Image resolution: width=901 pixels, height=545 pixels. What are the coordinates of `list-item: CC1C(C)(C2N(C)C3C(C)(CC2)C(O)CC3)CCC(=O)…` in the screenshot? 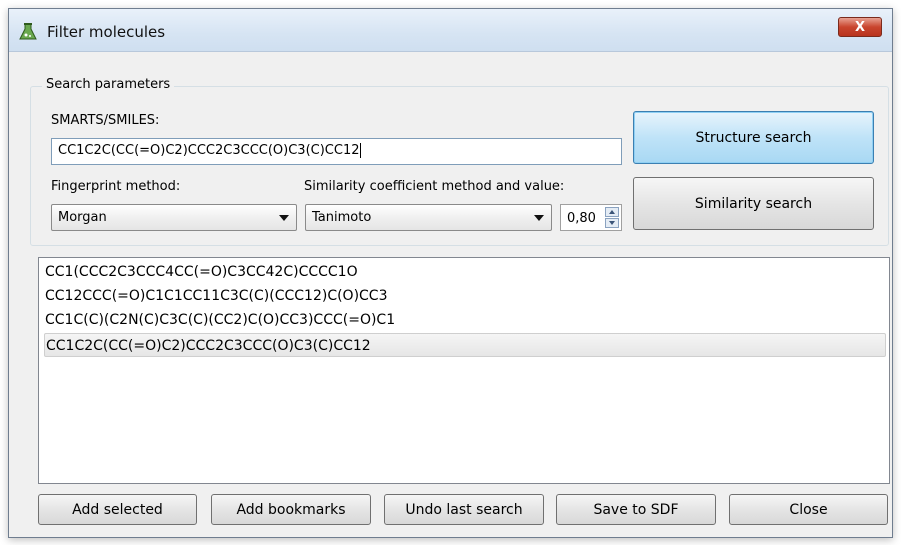 It's located at (465, 320).